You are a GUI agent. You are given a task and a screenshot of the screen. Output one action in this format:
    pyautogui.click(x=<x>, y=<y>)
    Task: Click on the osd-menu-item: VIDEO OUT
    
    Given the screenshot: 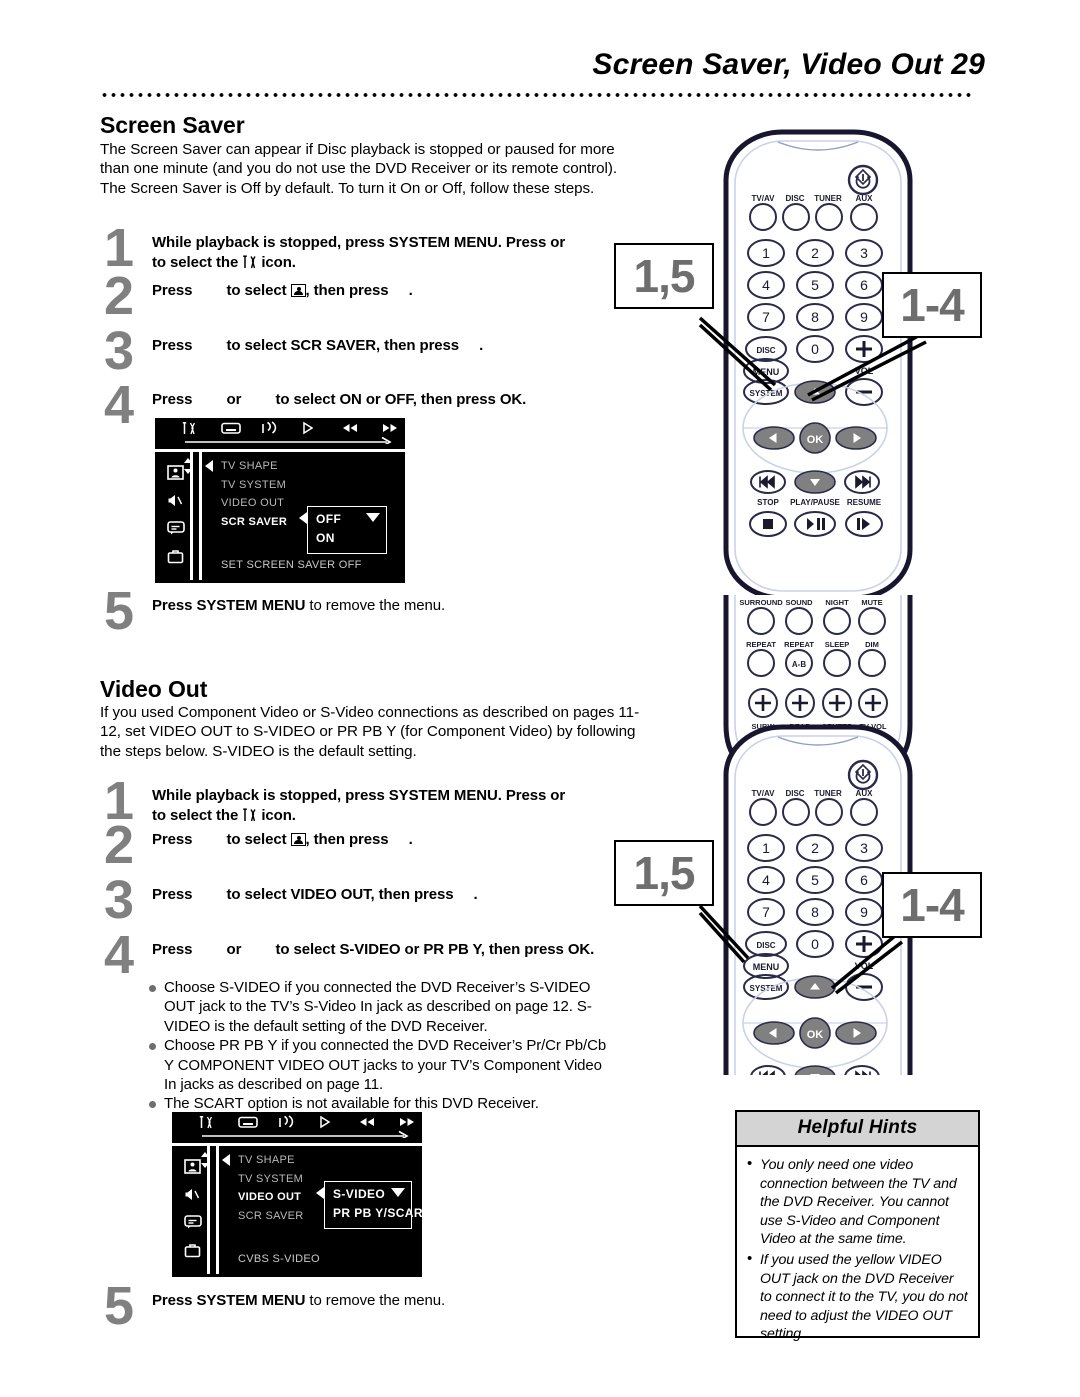 What is the action you would take?
    pyautogui.click(x=254, y=503)
    